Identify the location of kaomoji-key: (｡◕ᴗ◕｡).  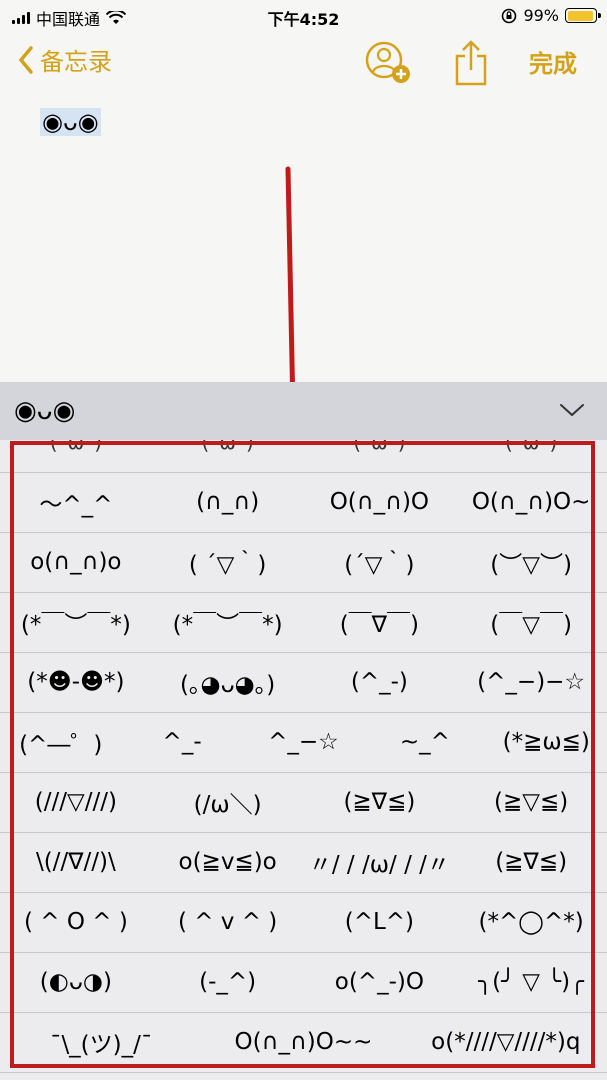
(228, 682).